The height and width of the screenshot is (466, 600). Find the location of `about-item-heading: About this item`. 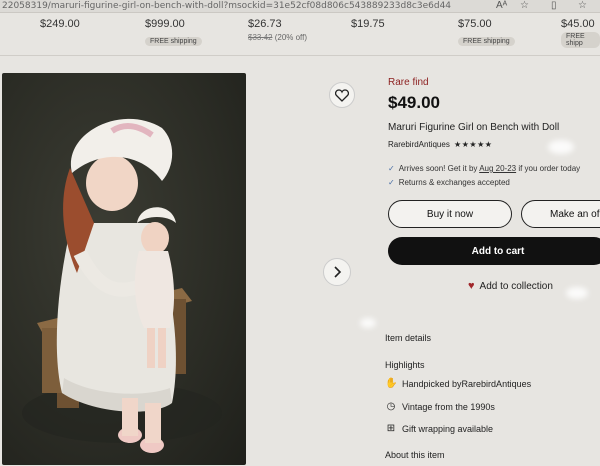

about-item-heading: About this item is located at coordinates (415, 455).